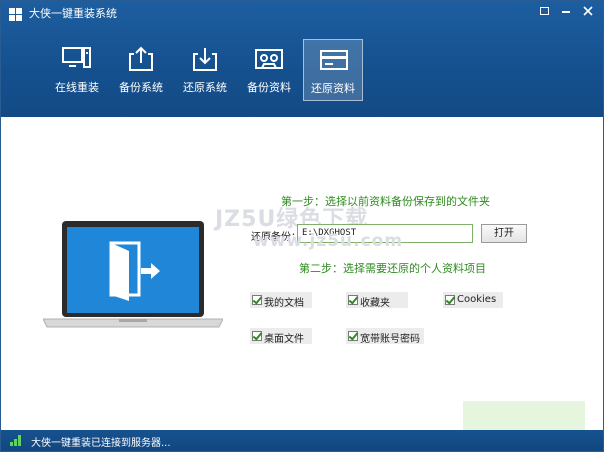  I want to click on menu-icon, so click(544, 11).